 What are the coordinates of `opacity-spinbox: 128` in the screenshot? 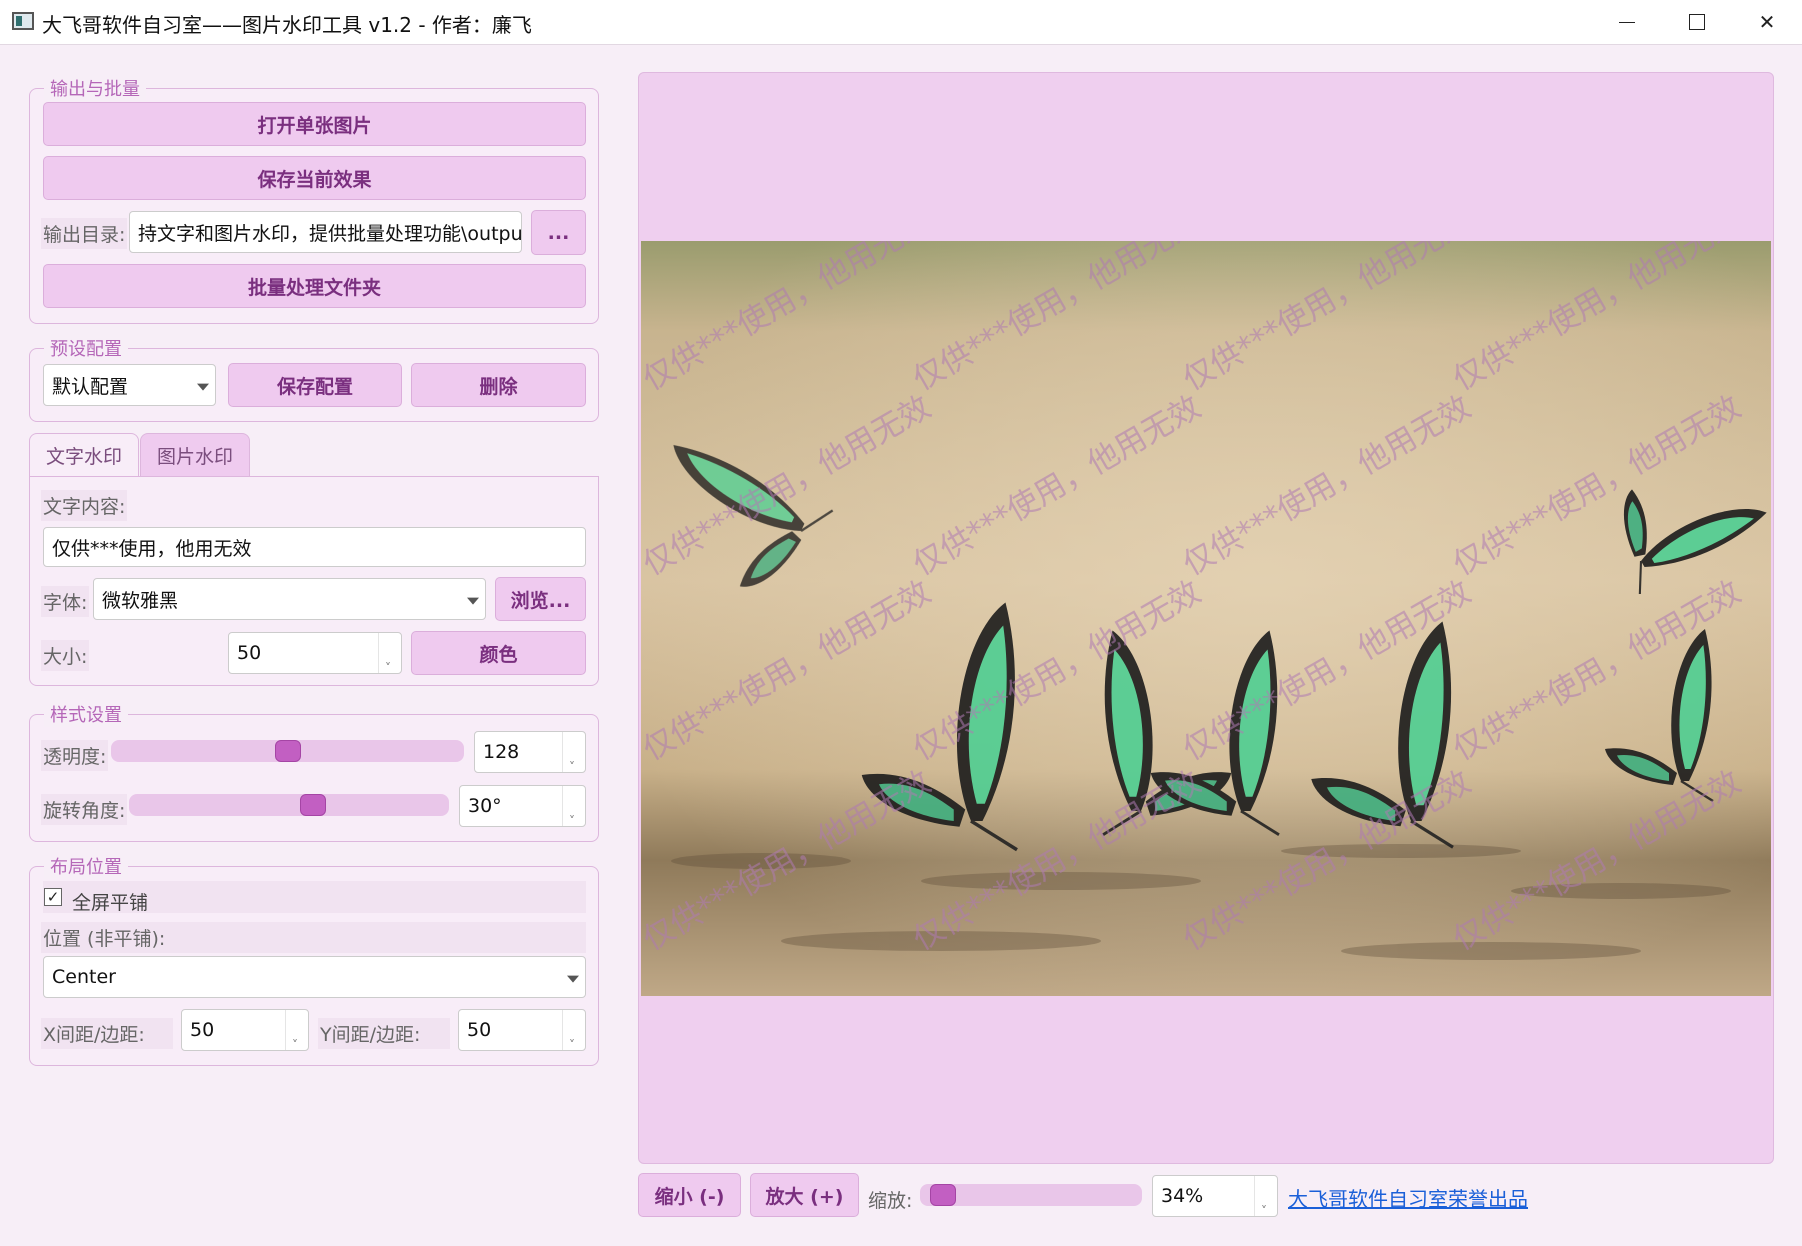 It's located at (530, 752).